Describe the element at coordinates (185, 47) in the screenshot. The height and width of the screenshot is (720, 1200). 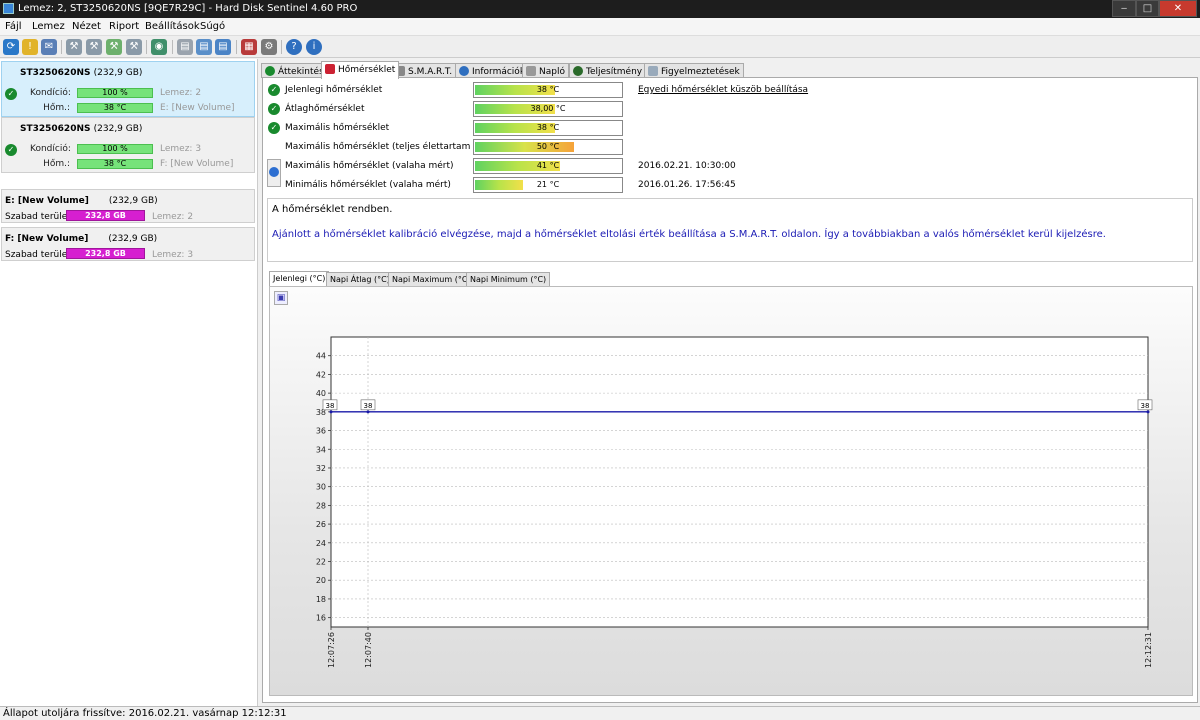
I see `report-icon: ▤` at that location.